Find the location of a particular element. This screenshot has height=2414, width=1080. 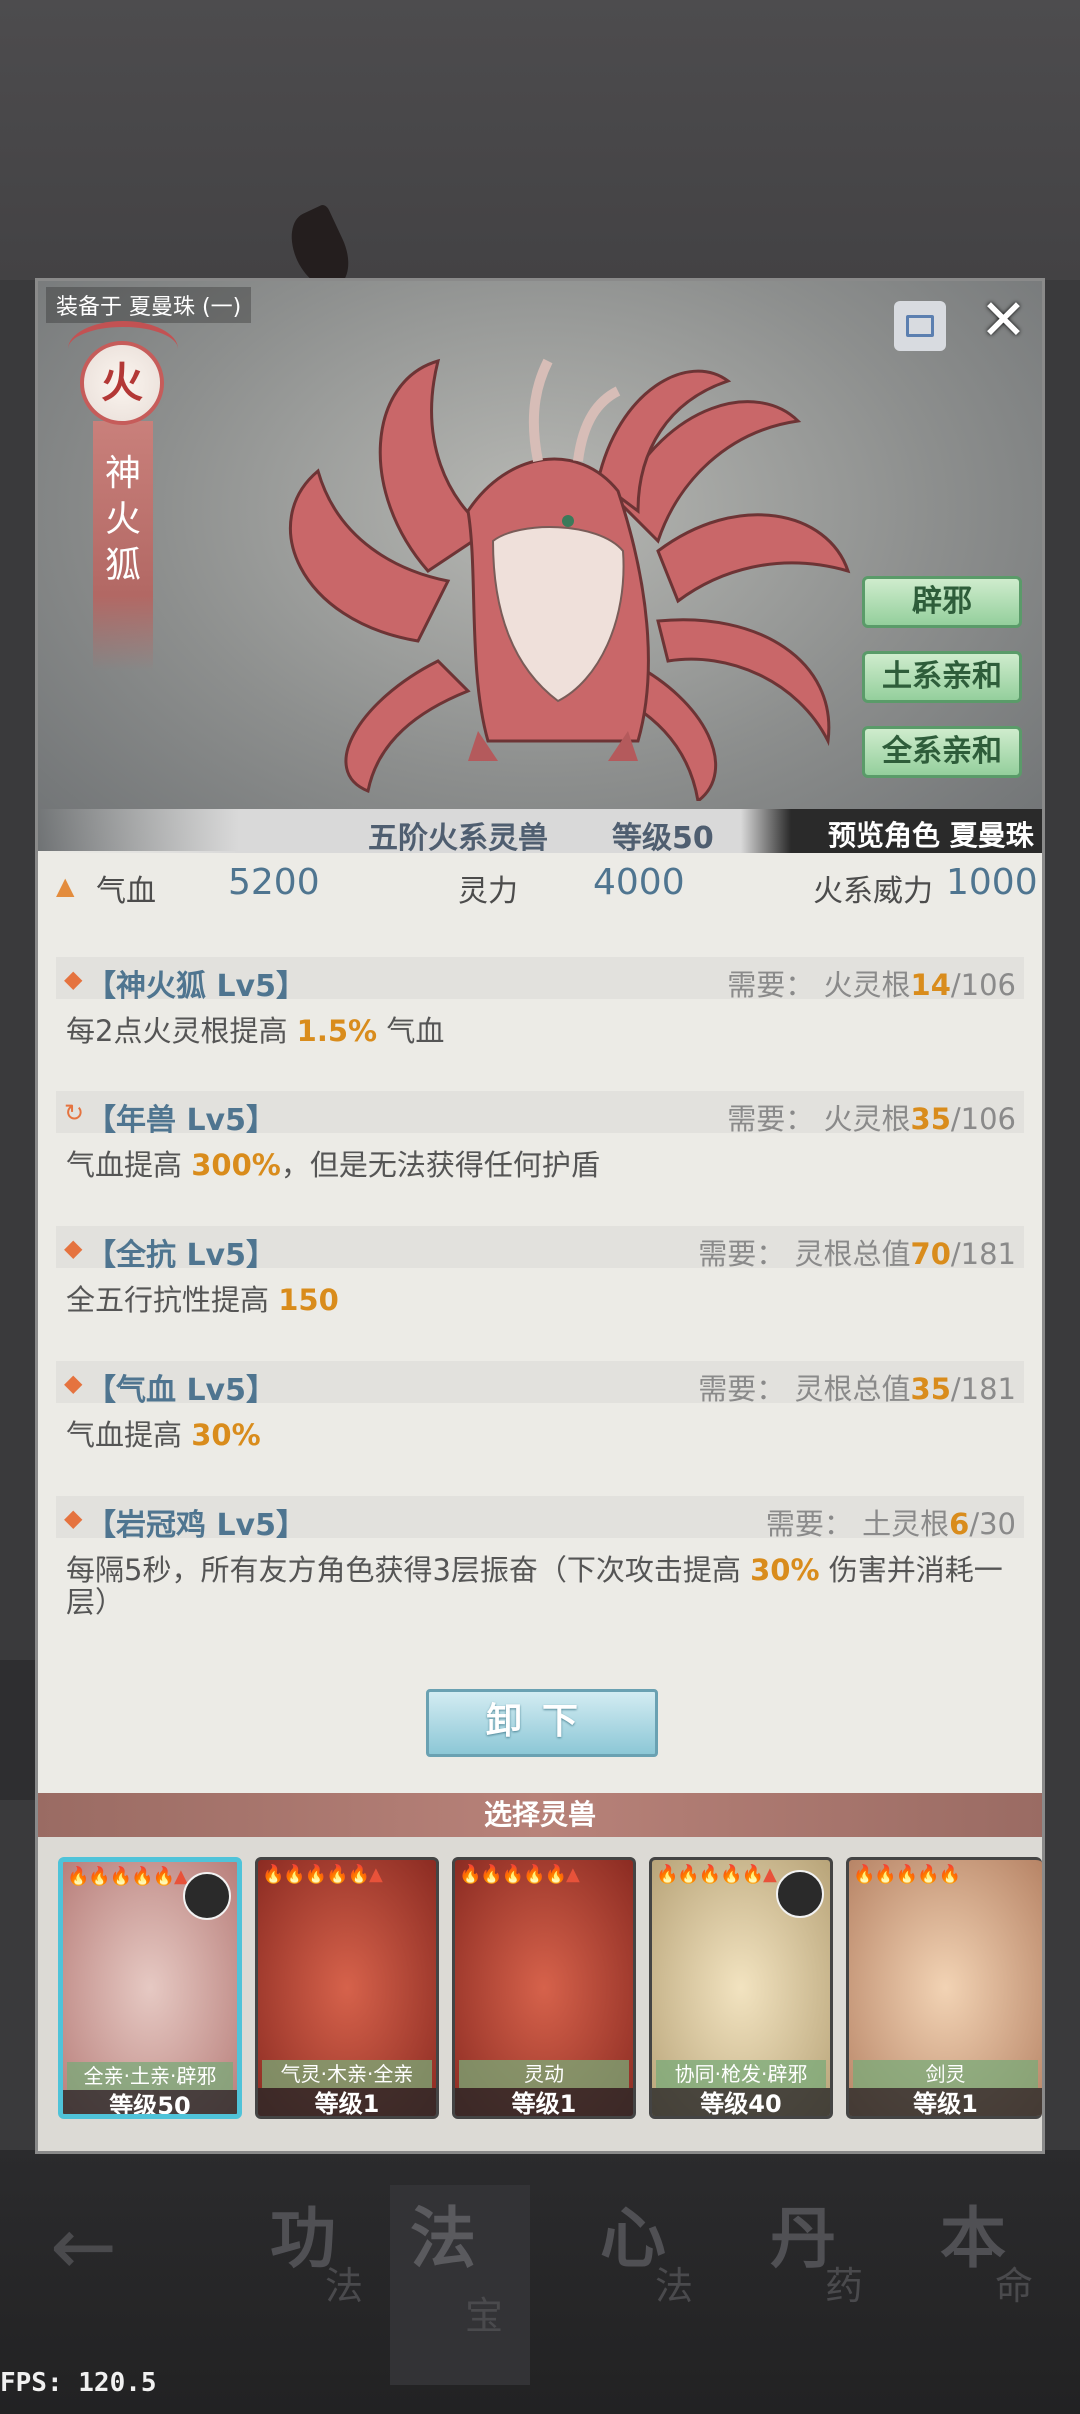

close-icon: ✕ is located at coordinates (1003, 321).